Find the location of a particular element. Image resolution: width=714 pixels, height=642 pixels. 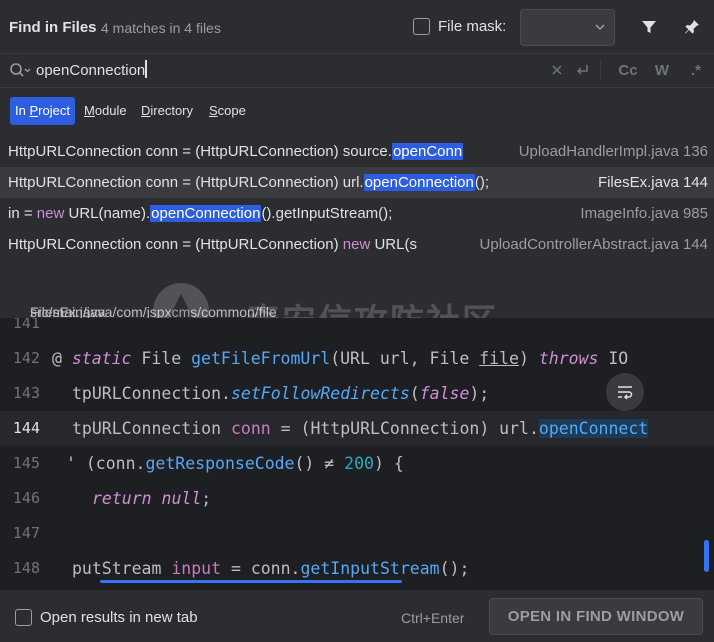

usage-underline is located at coordinates (251, 581).